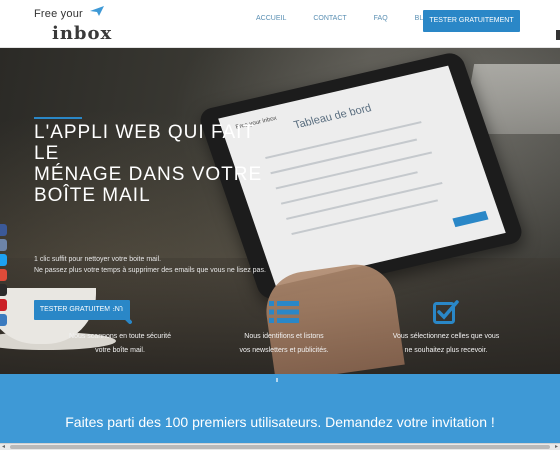 The width and height of the screenshot is (560, 450). I want to click on feature-line: Vous sélectionnez celles que vous, so click(446, 336).